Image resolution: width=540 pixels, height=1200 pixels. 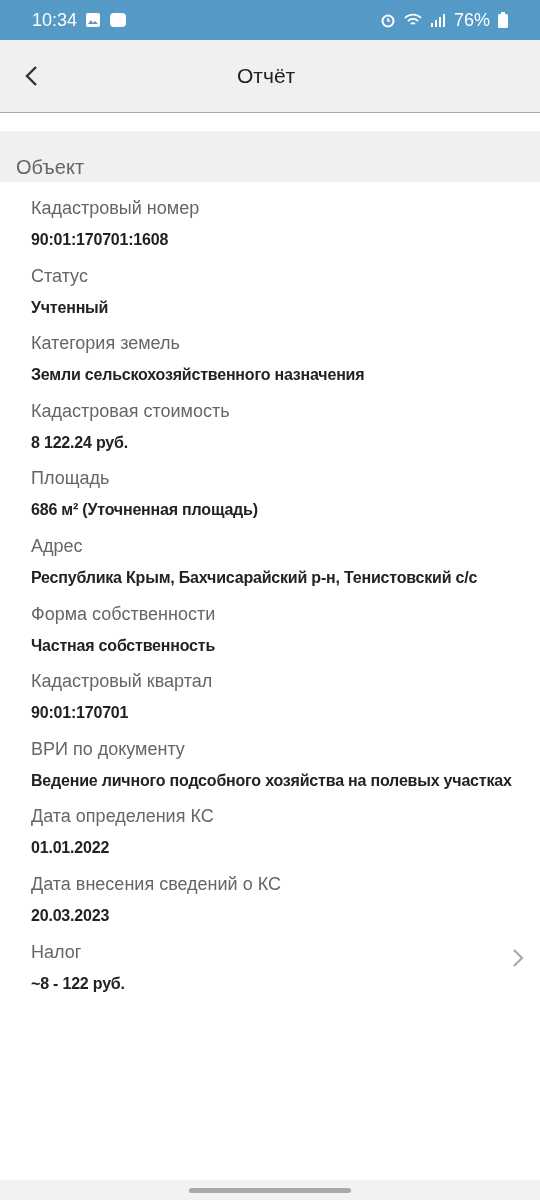 I want to click on screen-title: Отчёт, so click(x=266, y=76).